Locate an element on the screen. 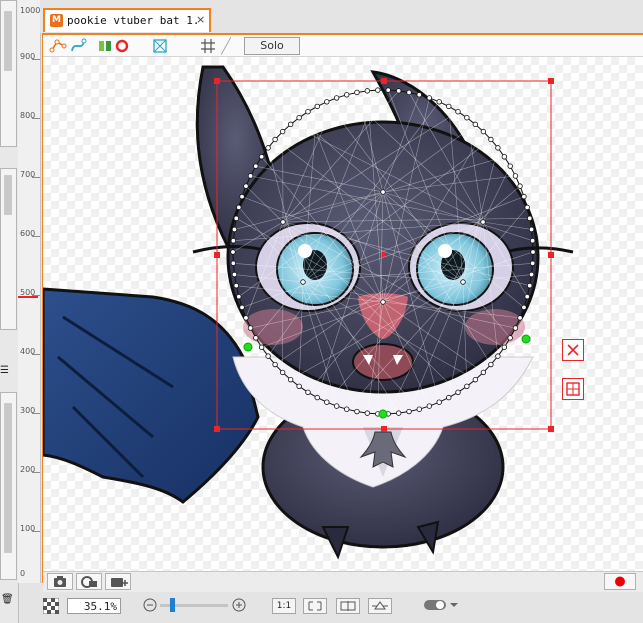 The height and width of the screenshot is (623, 643). camera-settings-icon is located at coordinates (89, 581).